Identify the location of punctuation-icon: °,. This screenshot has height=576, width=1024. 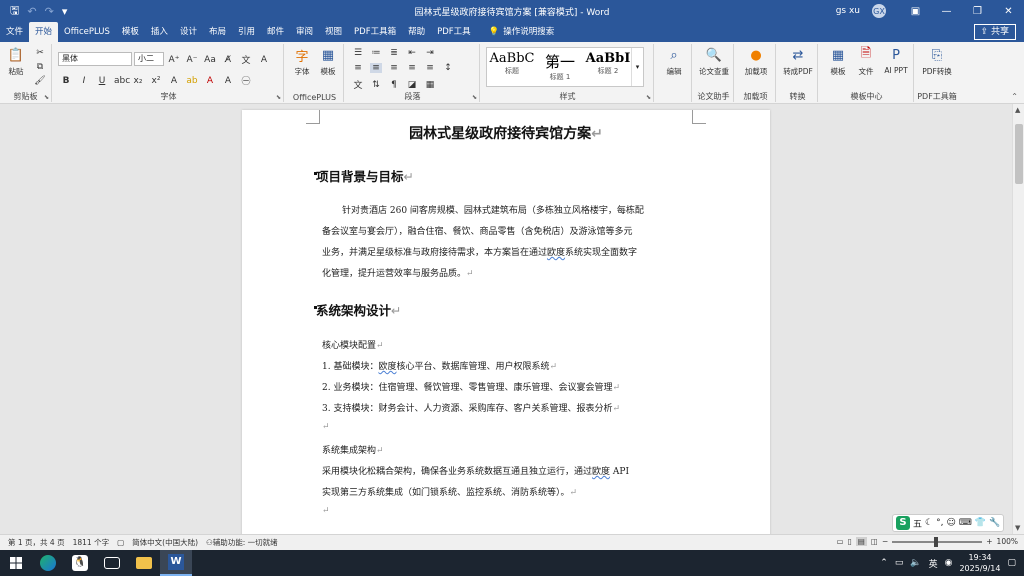
(939, 523).